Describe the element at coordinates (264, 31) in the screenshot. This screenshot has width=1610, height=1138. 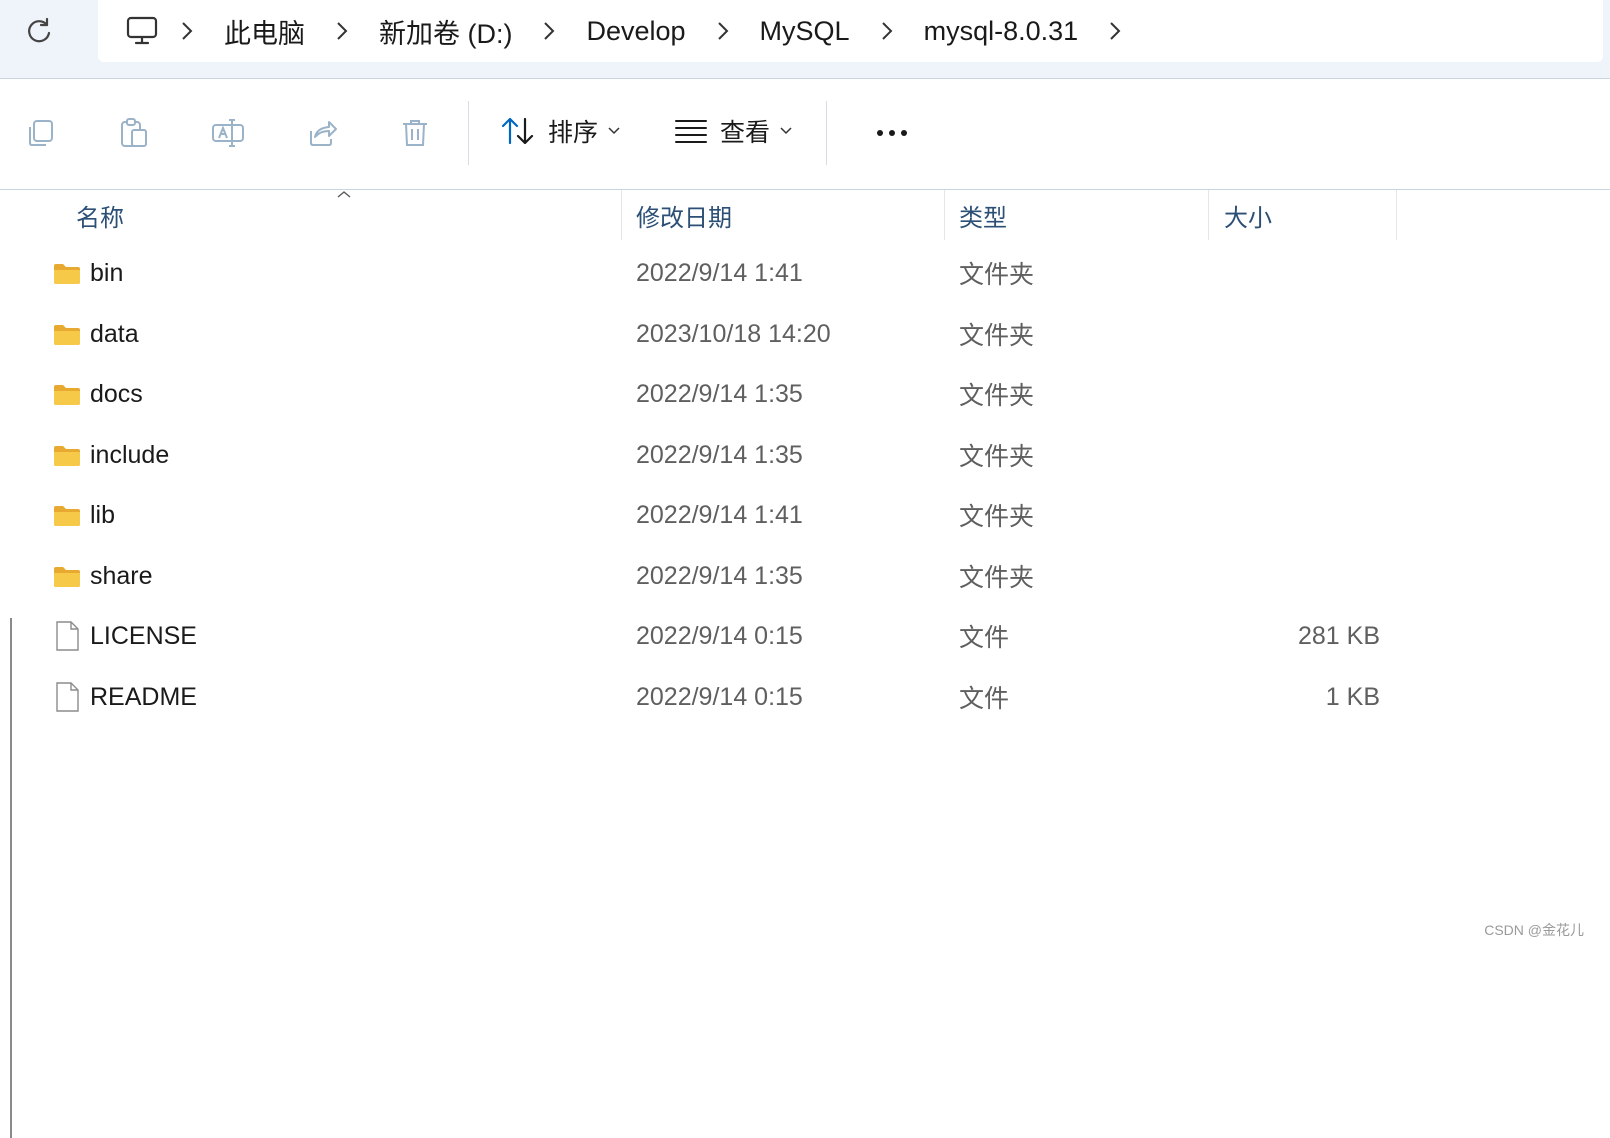
I see `breadcrumb-item: 此电脑` at that location.